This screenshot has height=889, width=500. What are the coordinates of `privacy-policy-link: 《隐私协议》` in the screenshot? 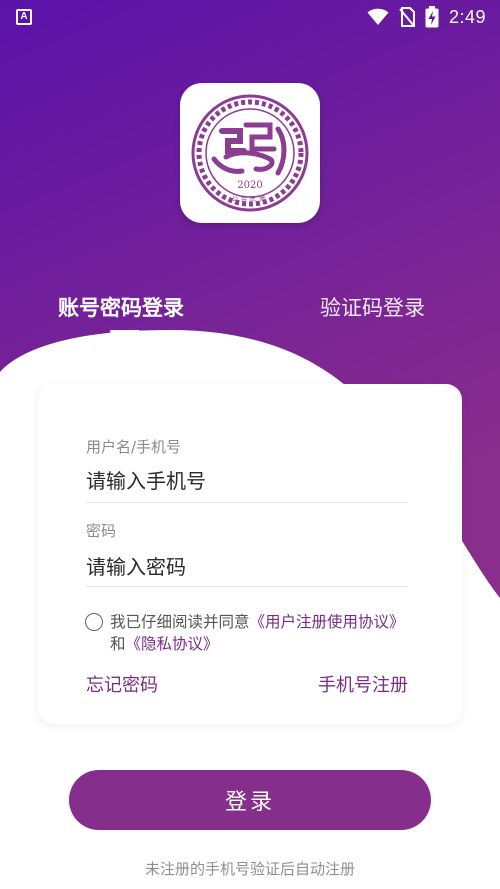 It's located at (172, 644).